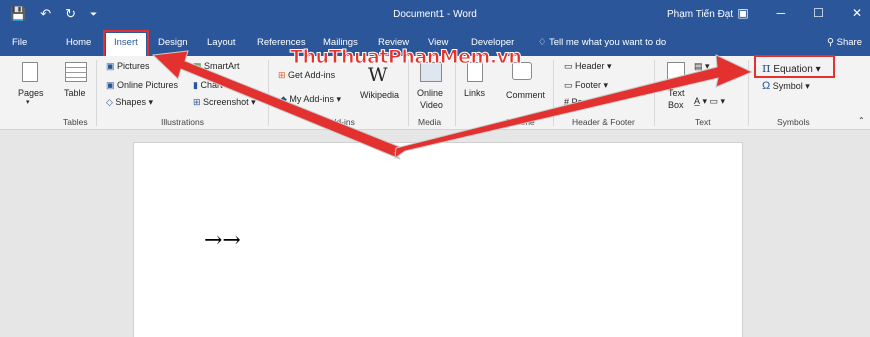 This screenshot has width=870, height=337. Describe the element at coordinates (676, 105) in the screenshot. I see `text-box-label-2: Box` at that location.